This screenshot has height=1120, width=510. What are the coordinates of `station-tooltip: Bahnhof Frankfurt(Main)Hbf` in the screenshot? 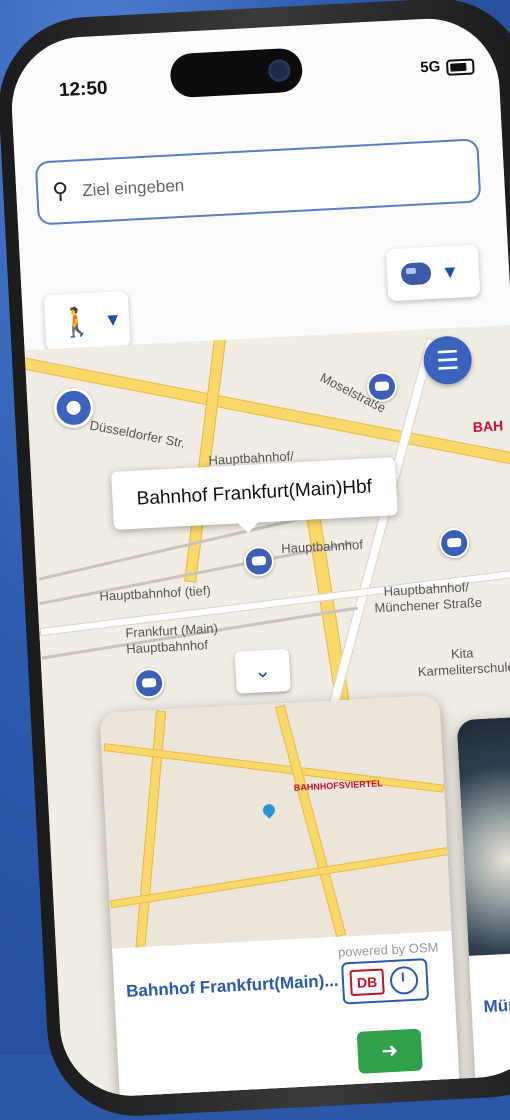 It's located at (254, 493).